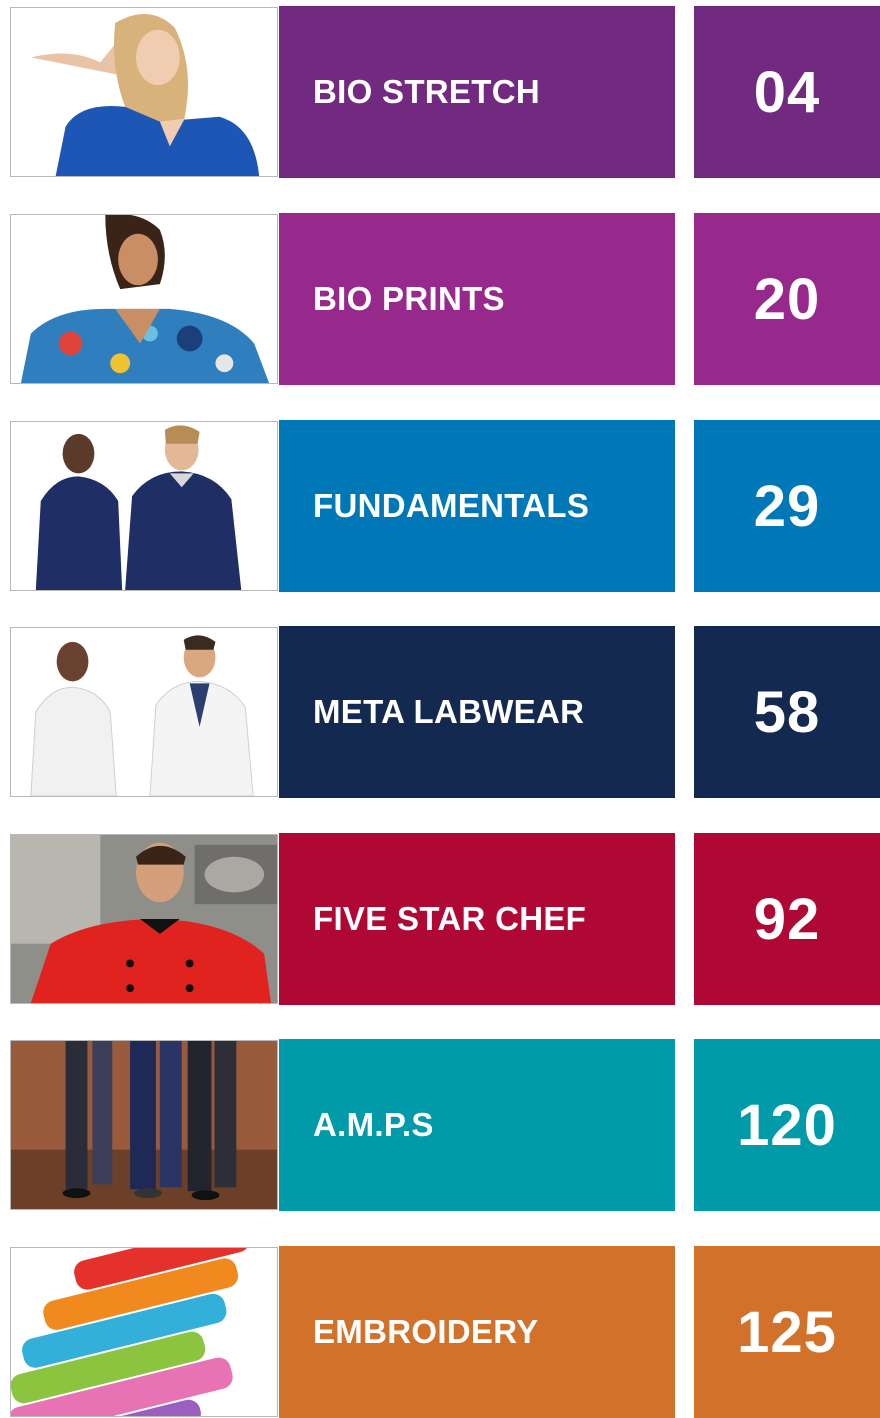 The height and width of the screenshot is (1418, 880). I want to click on page-number-panel: 29, so click(787, 506).